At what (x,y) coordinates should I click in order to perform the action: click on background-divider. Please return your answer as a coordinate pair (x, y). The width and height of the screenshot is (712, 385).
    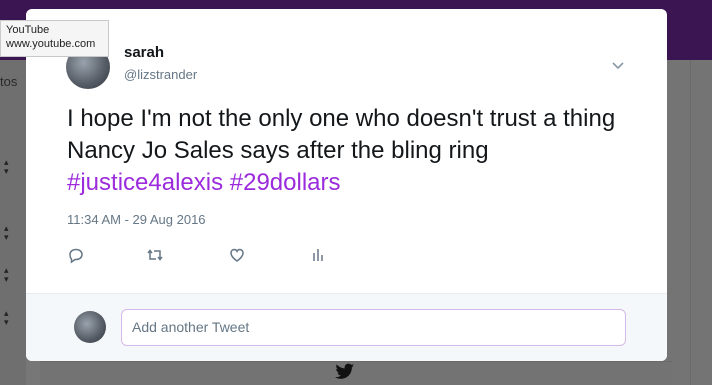
    Looking at the image, I should click on (690, 222).